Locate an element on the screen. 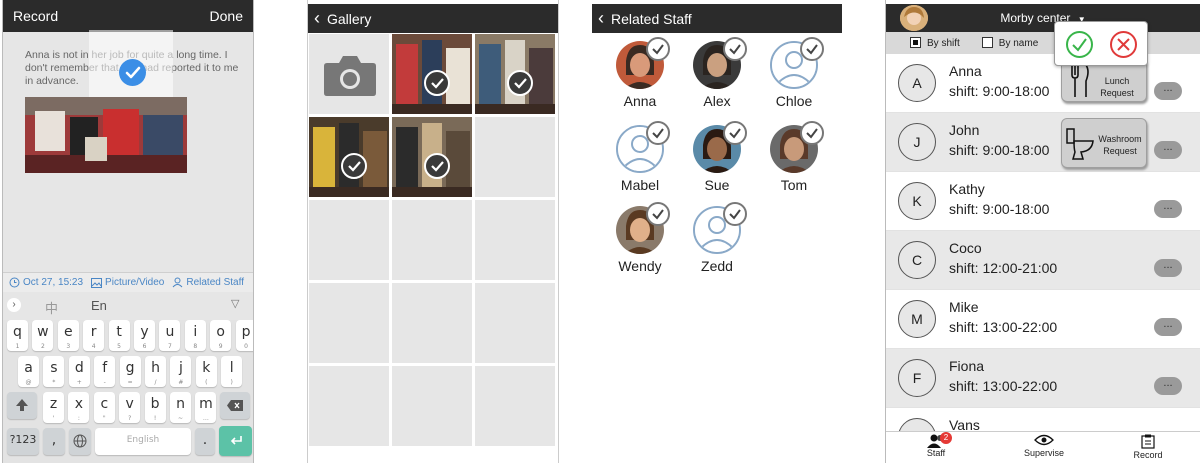  key-c: c " is located at coordinates (104, 407).